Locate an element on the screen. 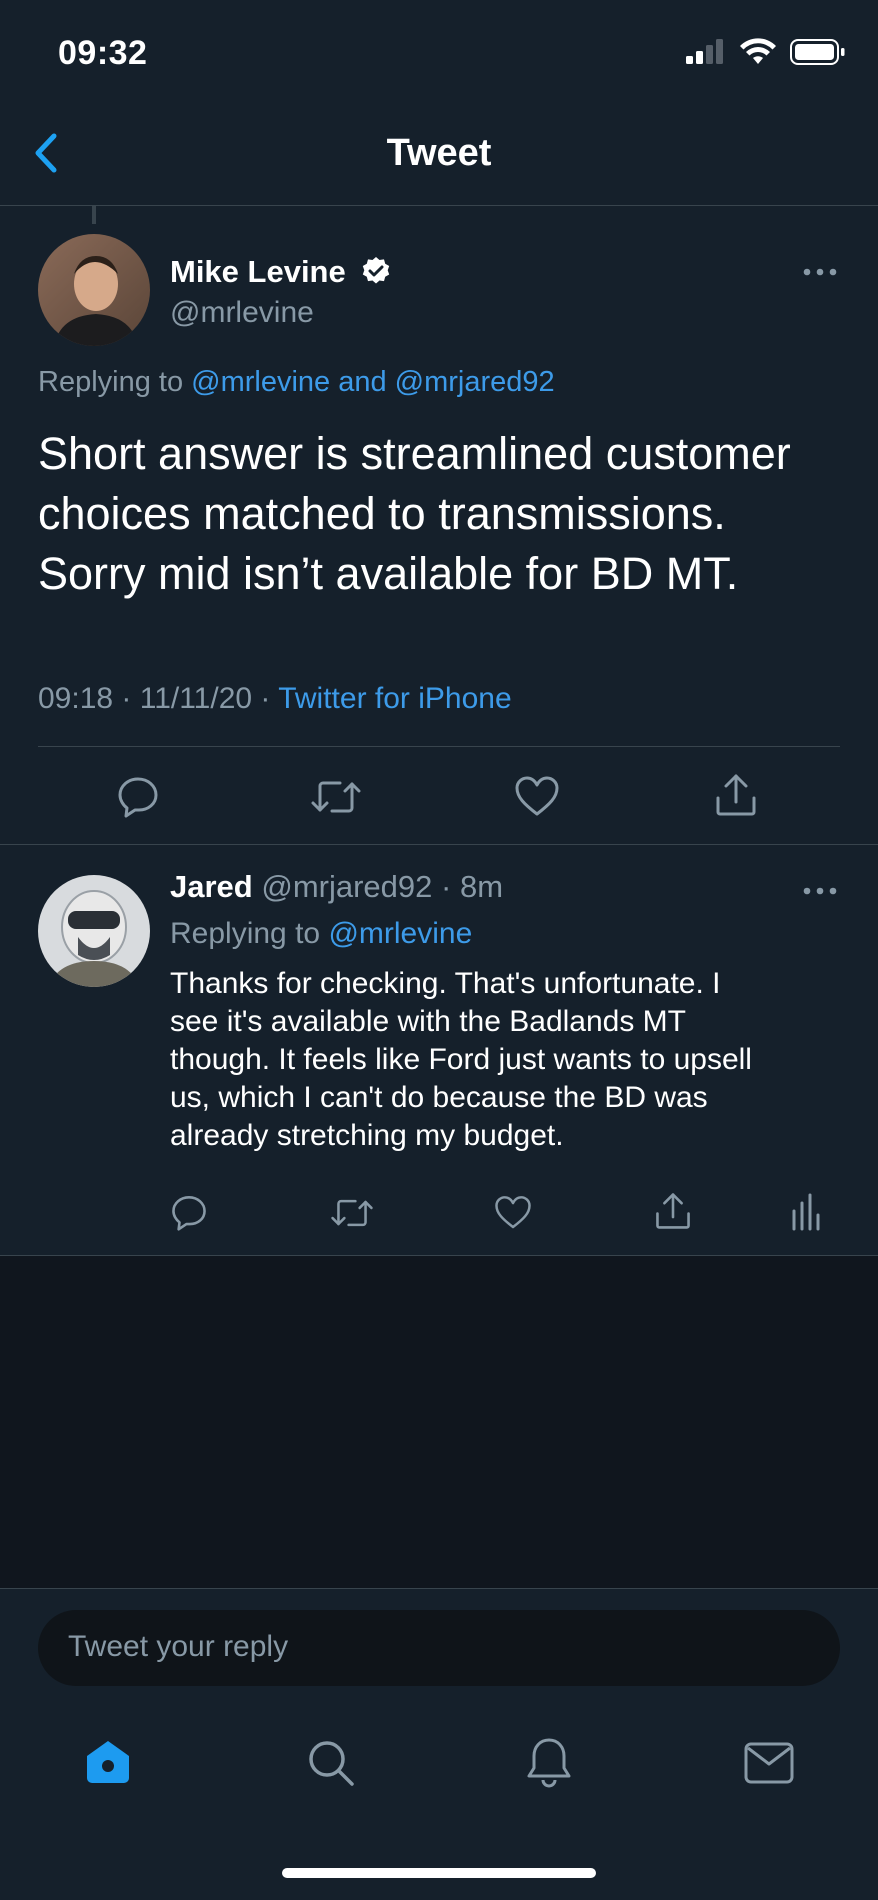 The image size is (878, 1900). replying-to-line: Replying to @mrlevine and @mrjared92 is located at coordinates (296, 382).